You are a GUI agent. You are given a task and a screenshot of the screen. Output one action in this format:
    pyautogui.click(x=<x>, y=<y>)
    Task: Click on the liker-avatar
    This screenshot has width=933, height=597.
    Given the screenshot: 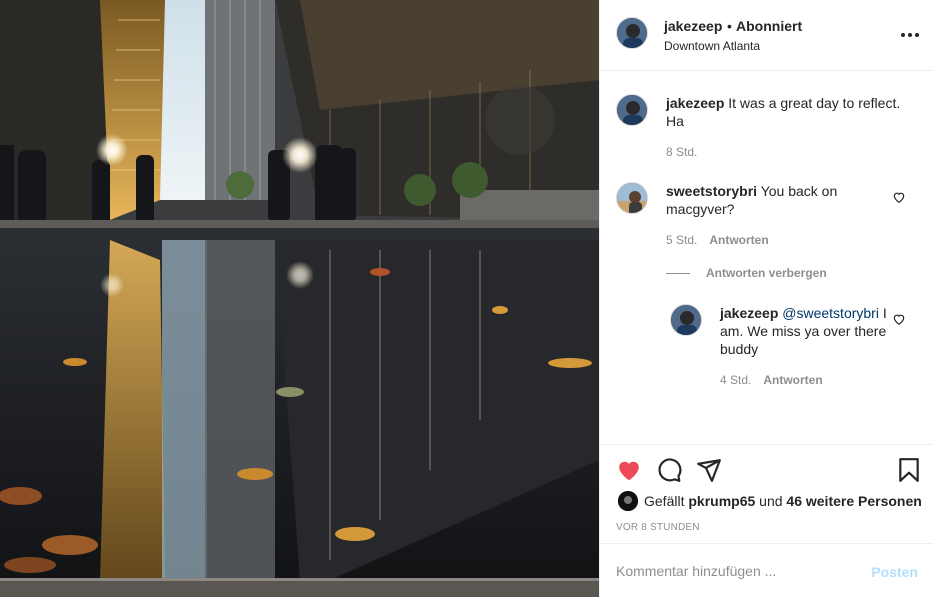 What is the action you would take?
    pyautogui.click(x=628, y=501)
    